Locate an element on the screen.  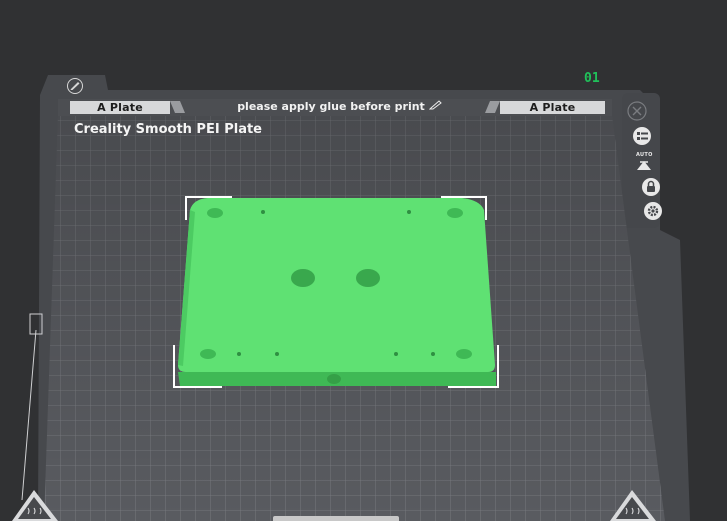
plate-type-name: Creality Smooth PEI Plate is located at coordinates (168, 129).